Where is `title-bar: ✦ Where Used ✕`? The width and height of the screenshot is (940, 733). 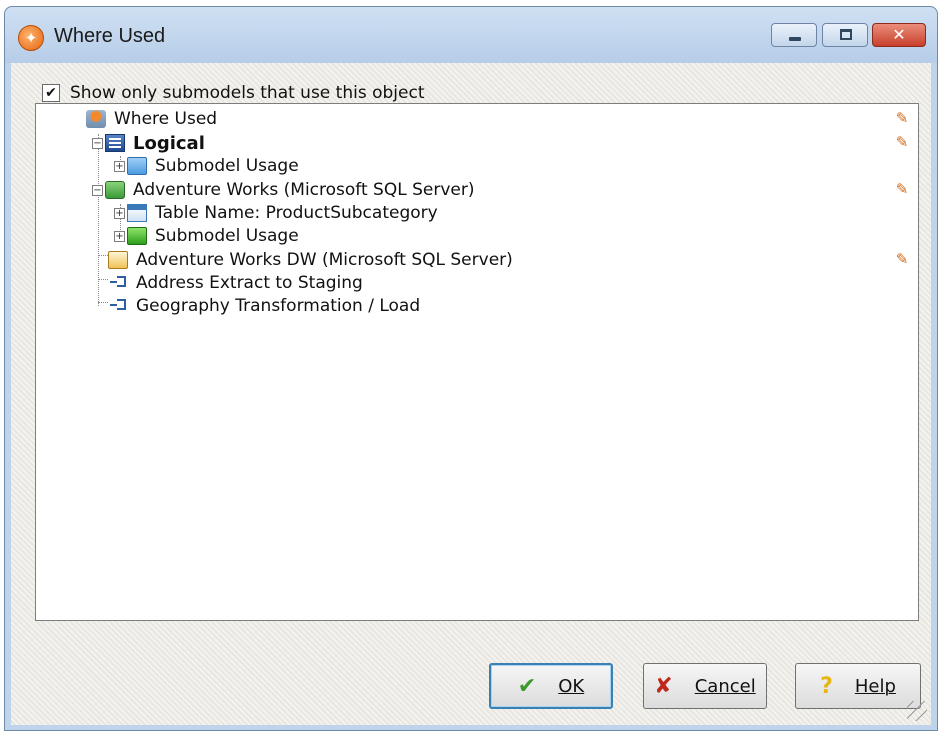 title-bar: ✦ Where Used ✕ is located at coordinates (471, 35).